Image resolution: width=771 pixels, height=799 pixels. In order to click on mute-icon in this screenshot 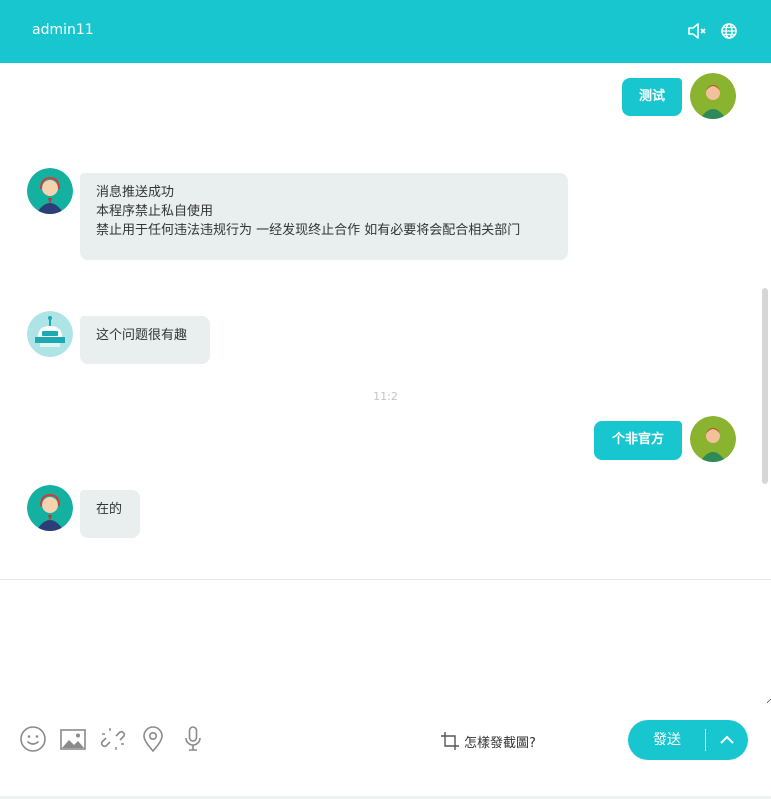, I will do `click(697, 31)`.